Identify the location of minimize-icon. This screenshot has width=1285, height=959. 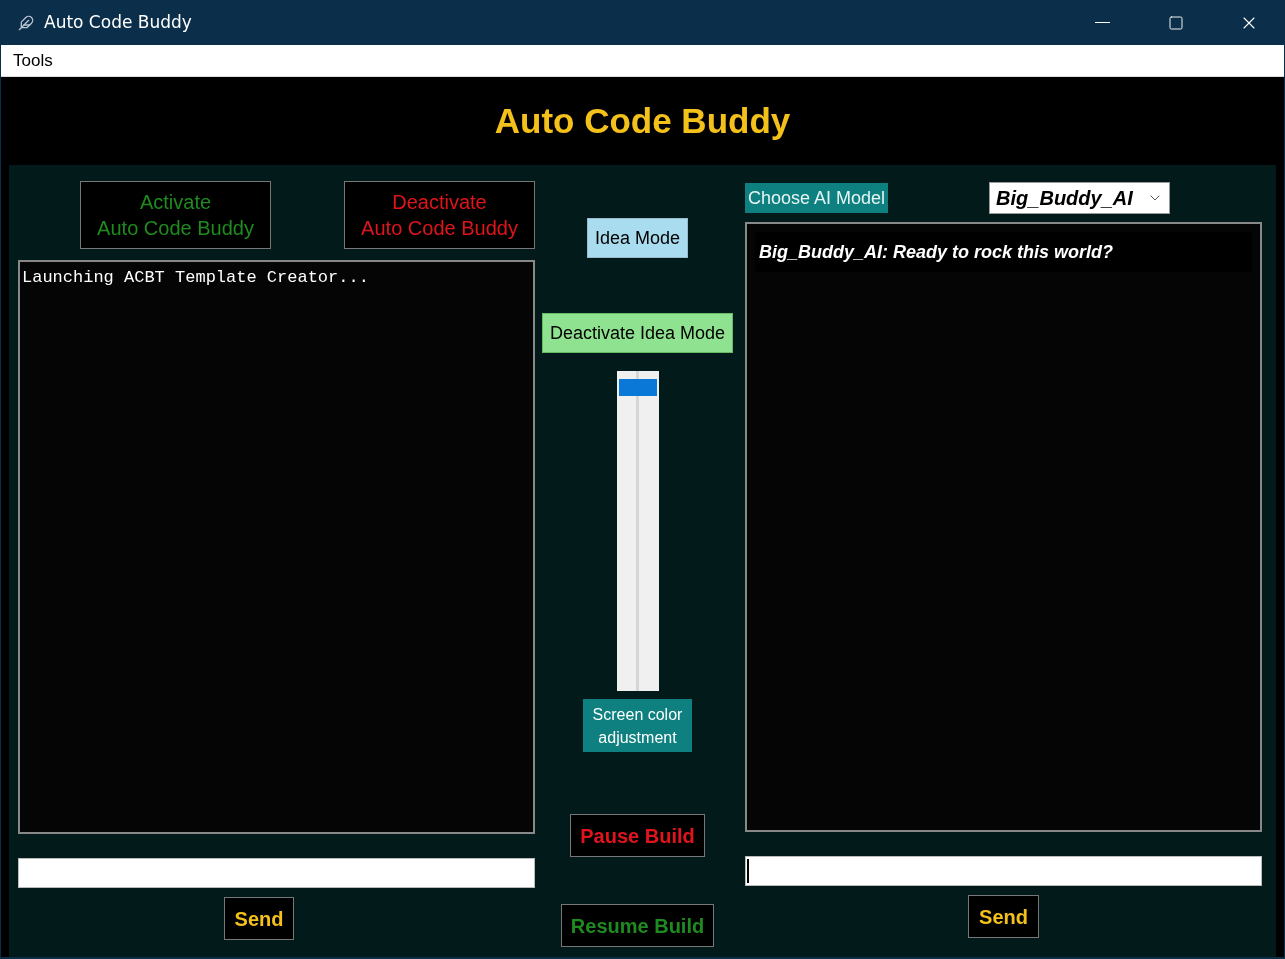
(1102, 22).